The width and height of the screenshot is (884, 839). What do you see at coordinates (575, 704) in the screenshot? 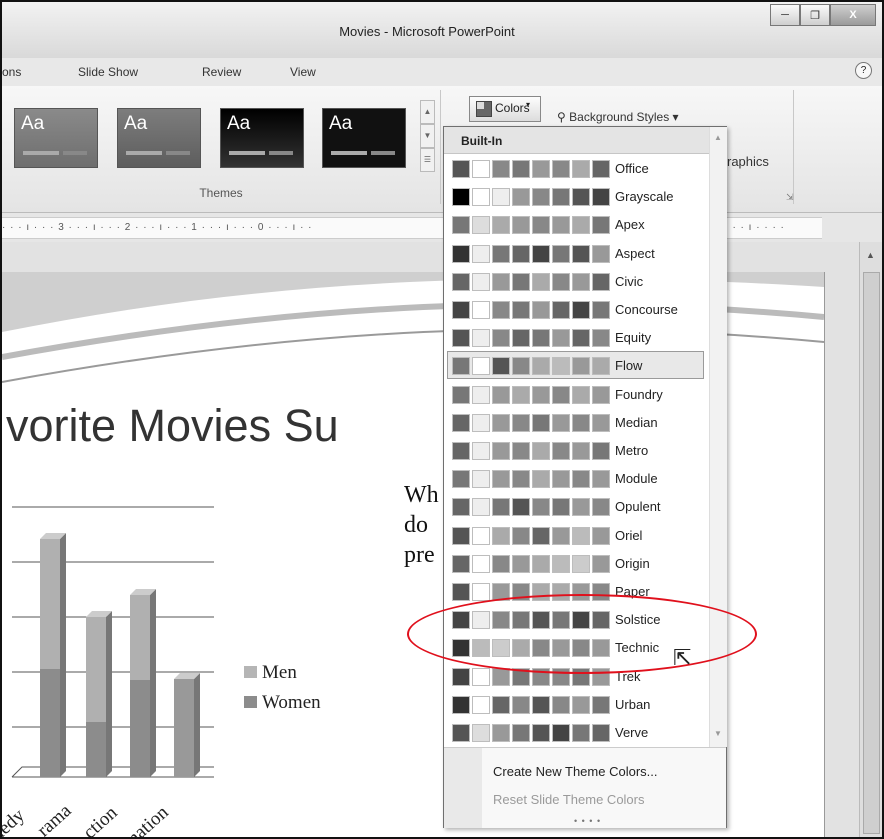
I see `theme-colors-item-urban: Urban` at bounding box center [575, 704].